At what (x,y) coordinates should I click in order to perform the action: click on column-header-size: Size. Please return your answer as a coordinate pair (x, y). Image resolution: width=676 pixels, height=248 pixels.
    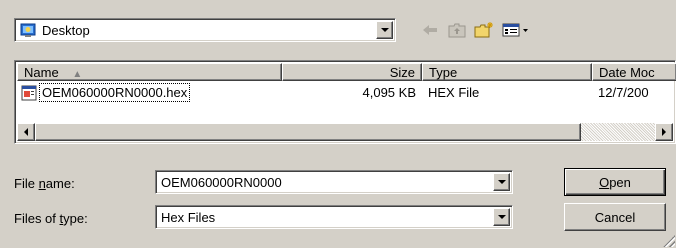
    Looking at the image, I should click on (352, 72).